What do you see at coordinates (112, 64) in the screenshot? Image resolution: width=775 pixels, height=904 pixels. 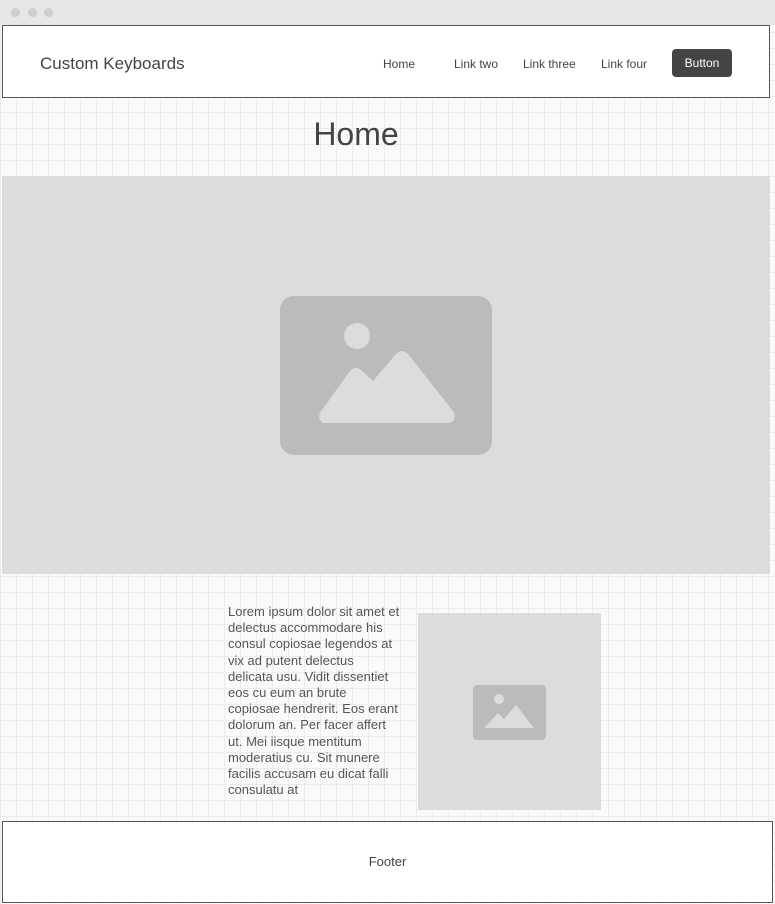 I see `brand-name: Custom Keyboards` at bounding box center [112, 64].